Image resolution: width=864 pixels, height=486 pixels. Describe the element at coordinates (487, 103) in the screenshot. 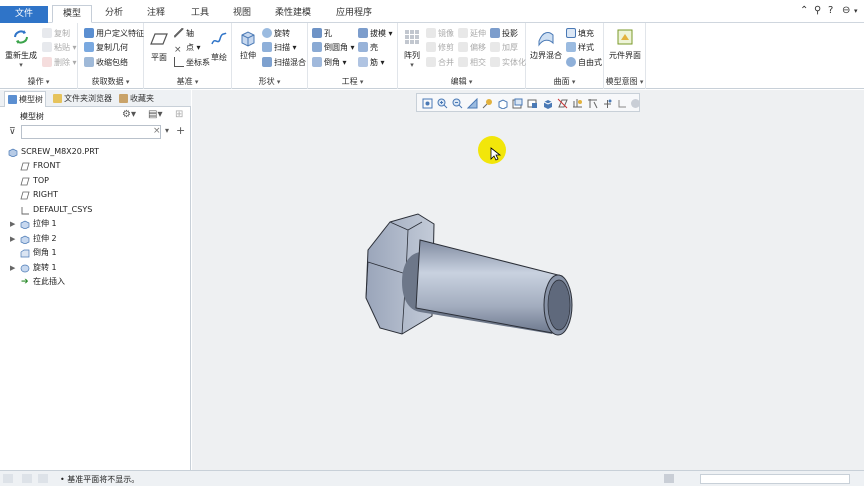

I see `spin-center-icon` at that location.